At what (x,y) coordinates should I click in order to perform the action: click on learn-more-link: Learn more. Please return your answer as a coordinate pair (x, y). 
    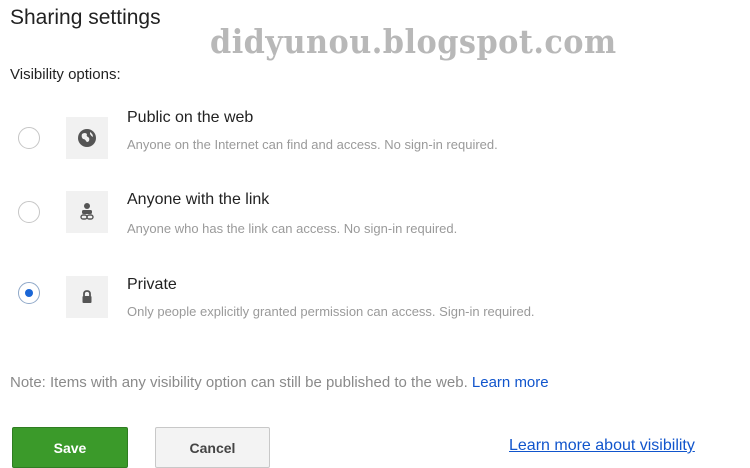
    Looking at the image, I should click on (510, 382).